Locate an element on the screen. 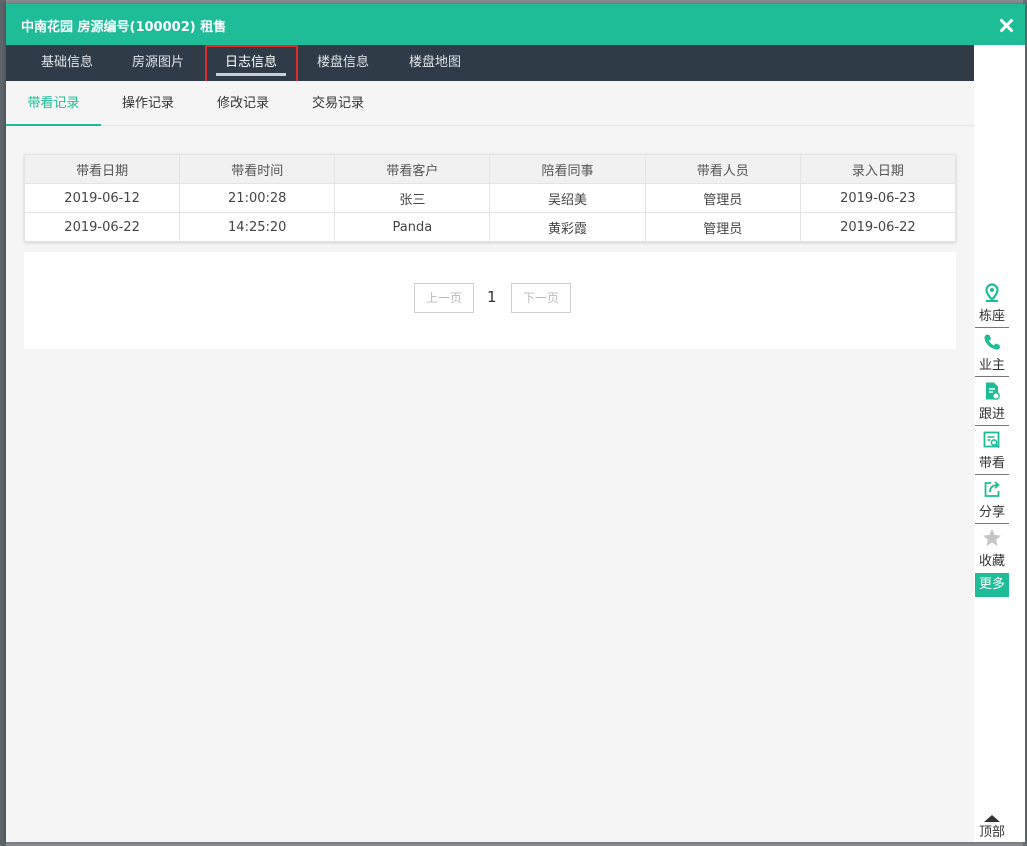 The image size is (1027, 846). subtab-operation-records: 操作记录 is located at coordinates (148, 103).